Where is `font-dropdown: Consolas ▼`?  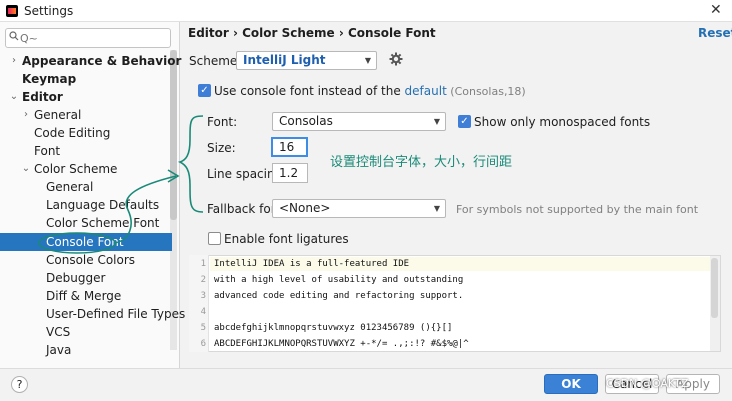 font-dropdown: Consolas ▼ is located at coordinates (359, 121).